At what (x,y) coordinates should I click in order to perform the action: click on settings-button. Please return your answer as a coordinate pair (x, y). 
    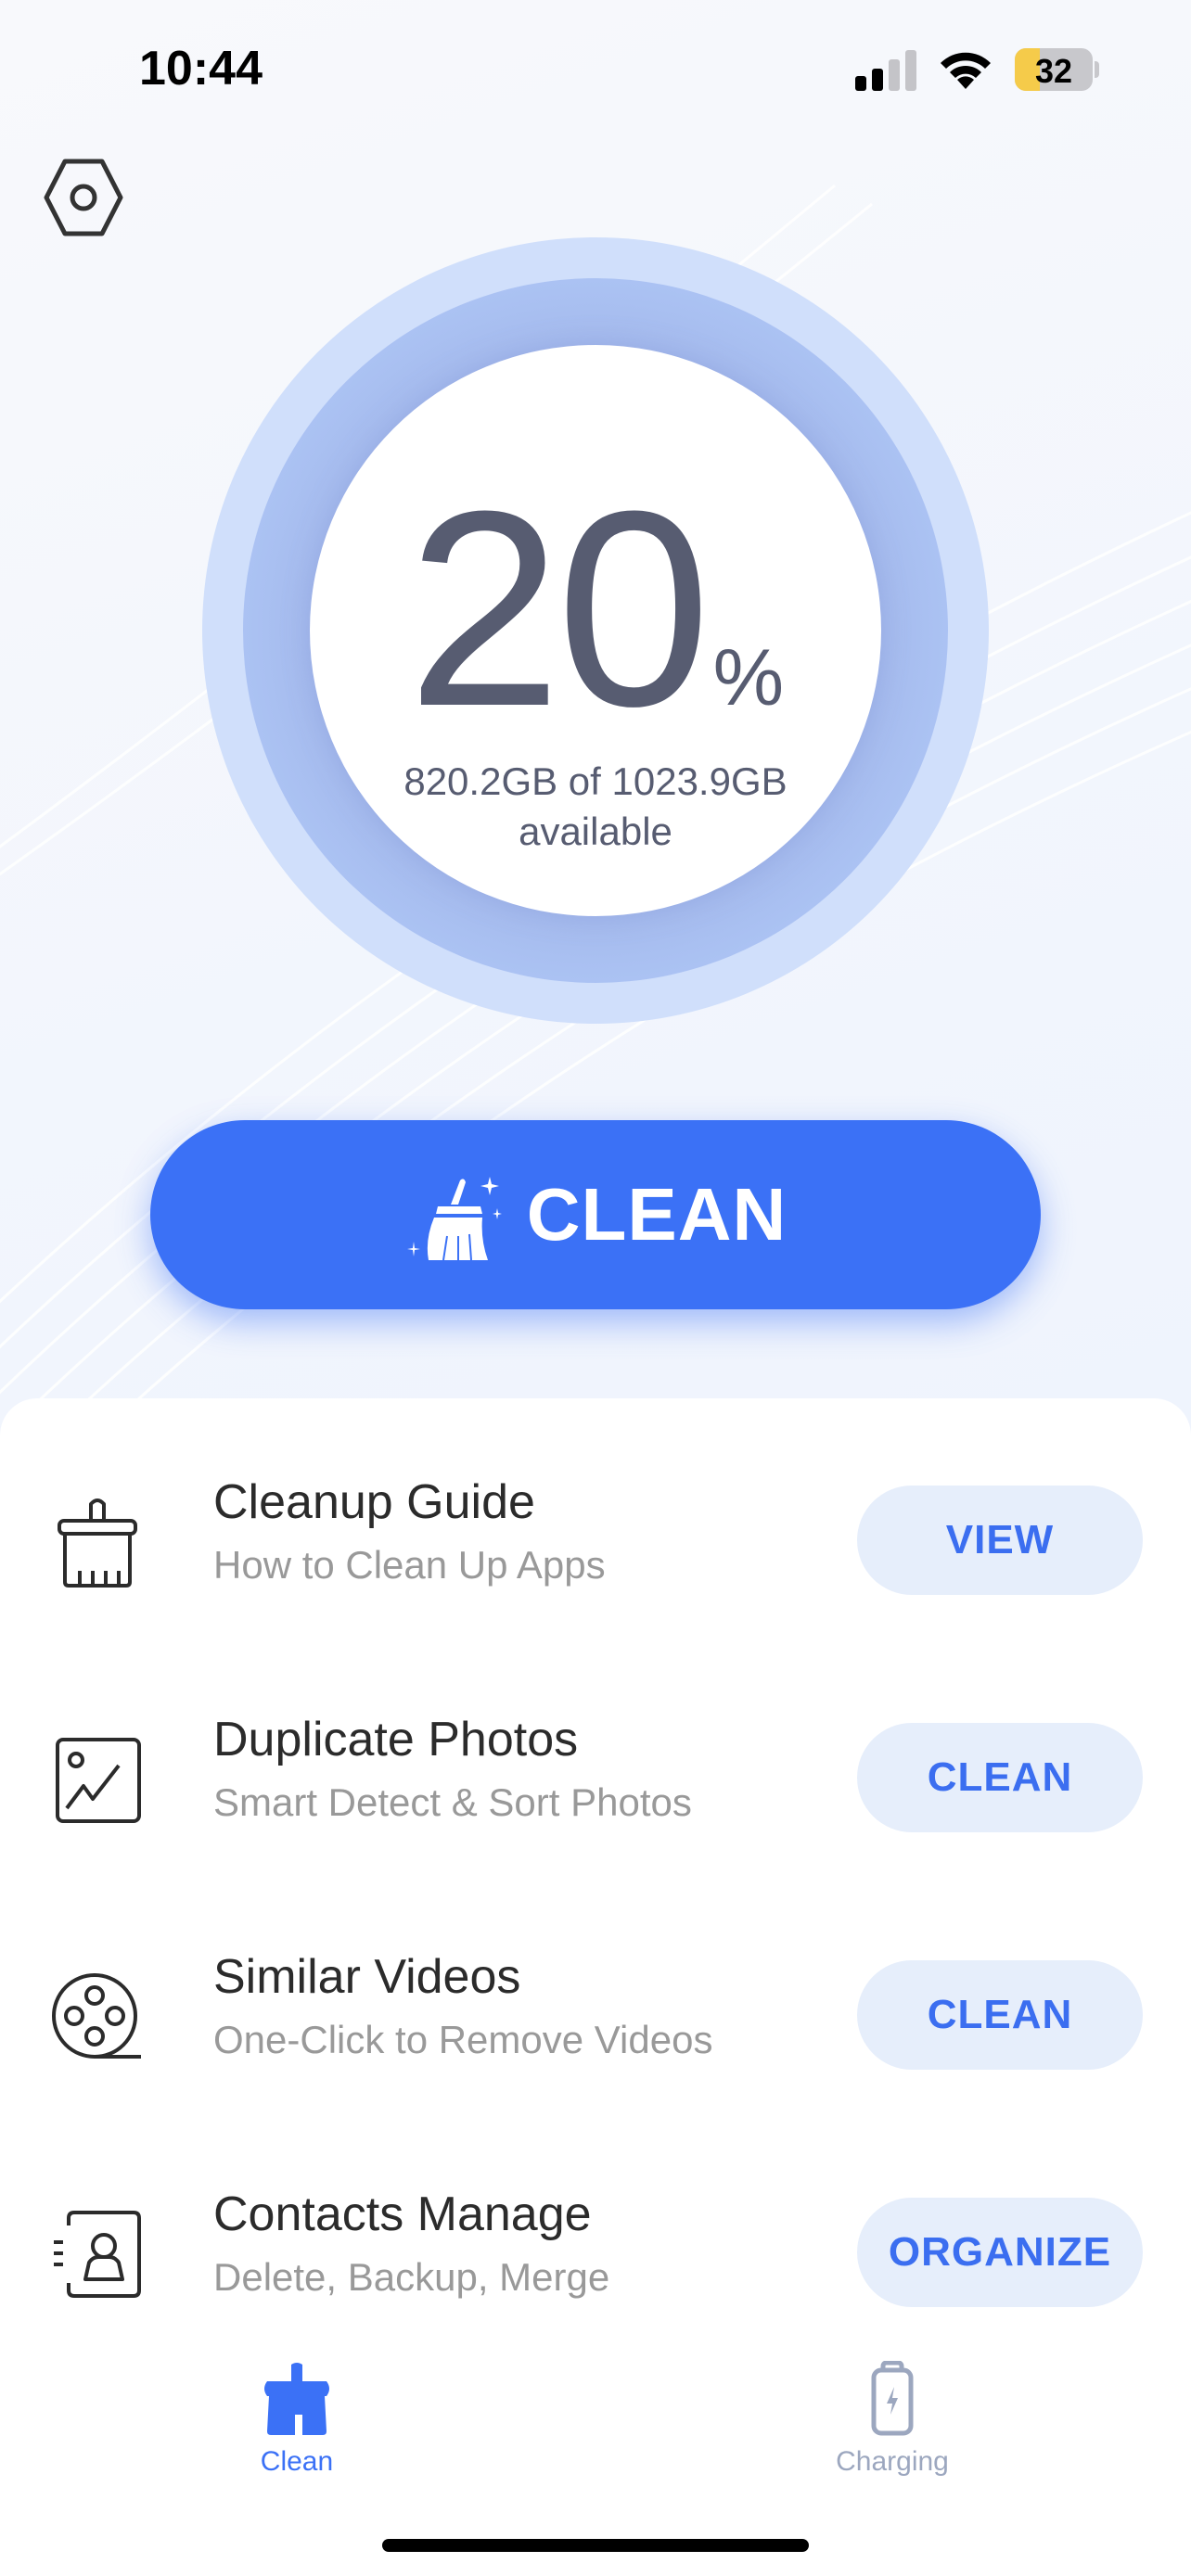
    Looking at the image, I should click on (83, 197).